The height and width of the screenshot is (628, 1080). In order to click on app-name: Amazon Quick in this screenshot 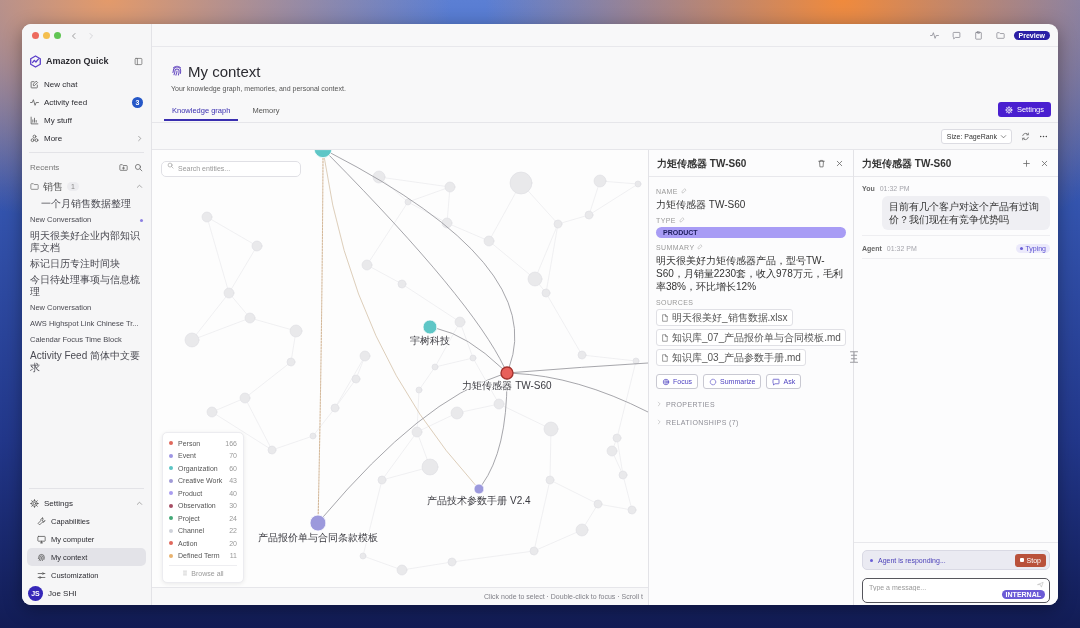, I will do `click(77, 61)`.